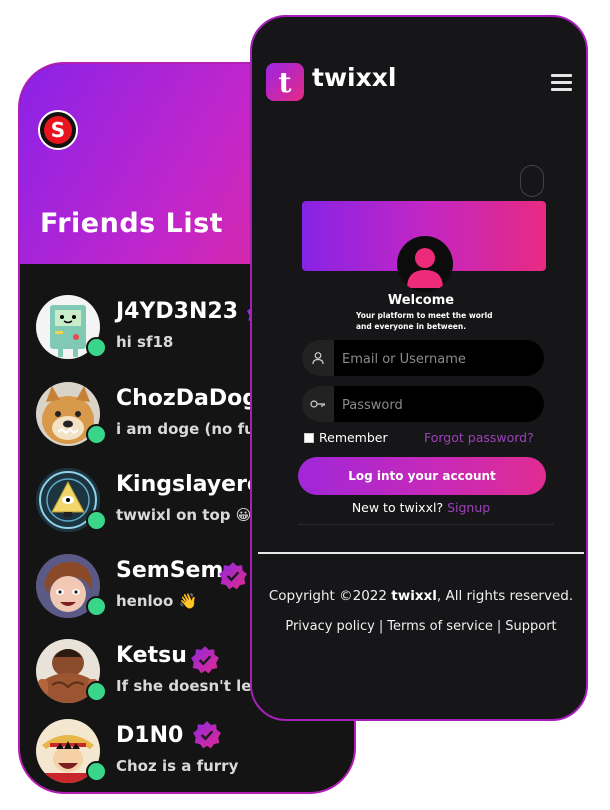 The width and height of the screenshot is (610, 810). Describe the element at coordinates (309, 437) in the screenshot. I see `remember-checkbox` at that location.